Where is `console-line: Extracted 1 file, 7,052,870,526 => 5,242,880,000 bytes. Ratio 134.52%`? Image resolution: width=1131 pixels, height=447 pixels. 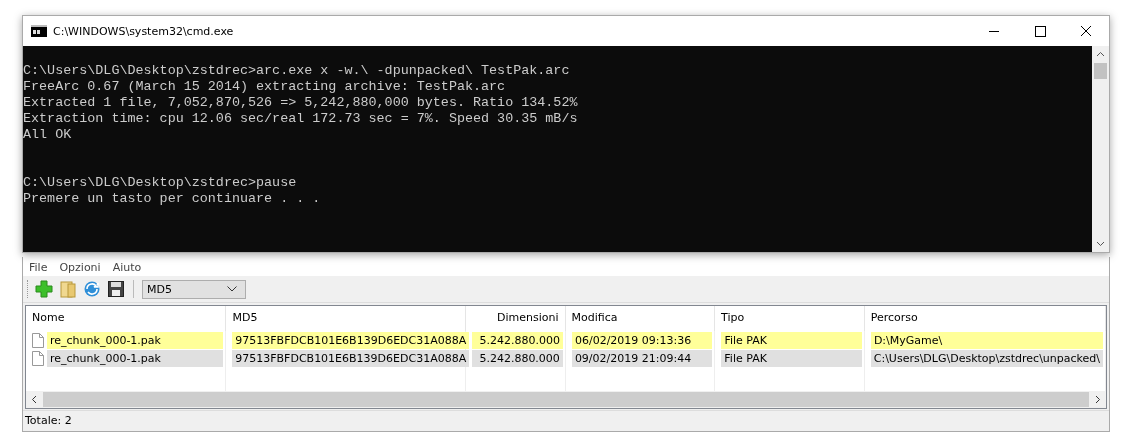 console-line: Extracted 1 file, 7,052,870,526 => 5,242,880,000 bytes. Ratio 134.52% is located at coordinates (301, 103).